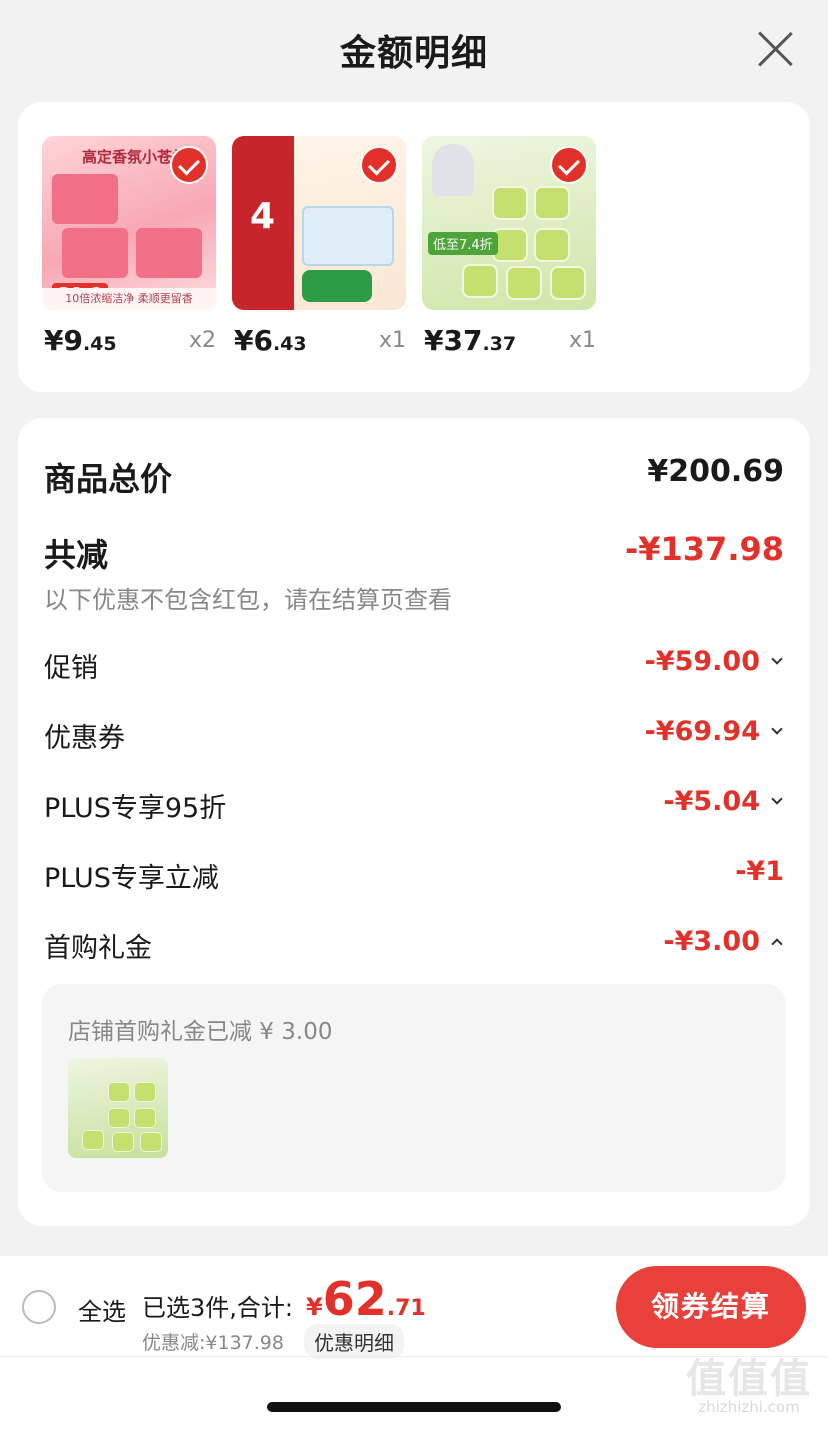  What do you see at coordinates (414, 735) in the screenshot?
I see `discount-row: 优惠券 -¥69.94` at bounding box center [414, 735].